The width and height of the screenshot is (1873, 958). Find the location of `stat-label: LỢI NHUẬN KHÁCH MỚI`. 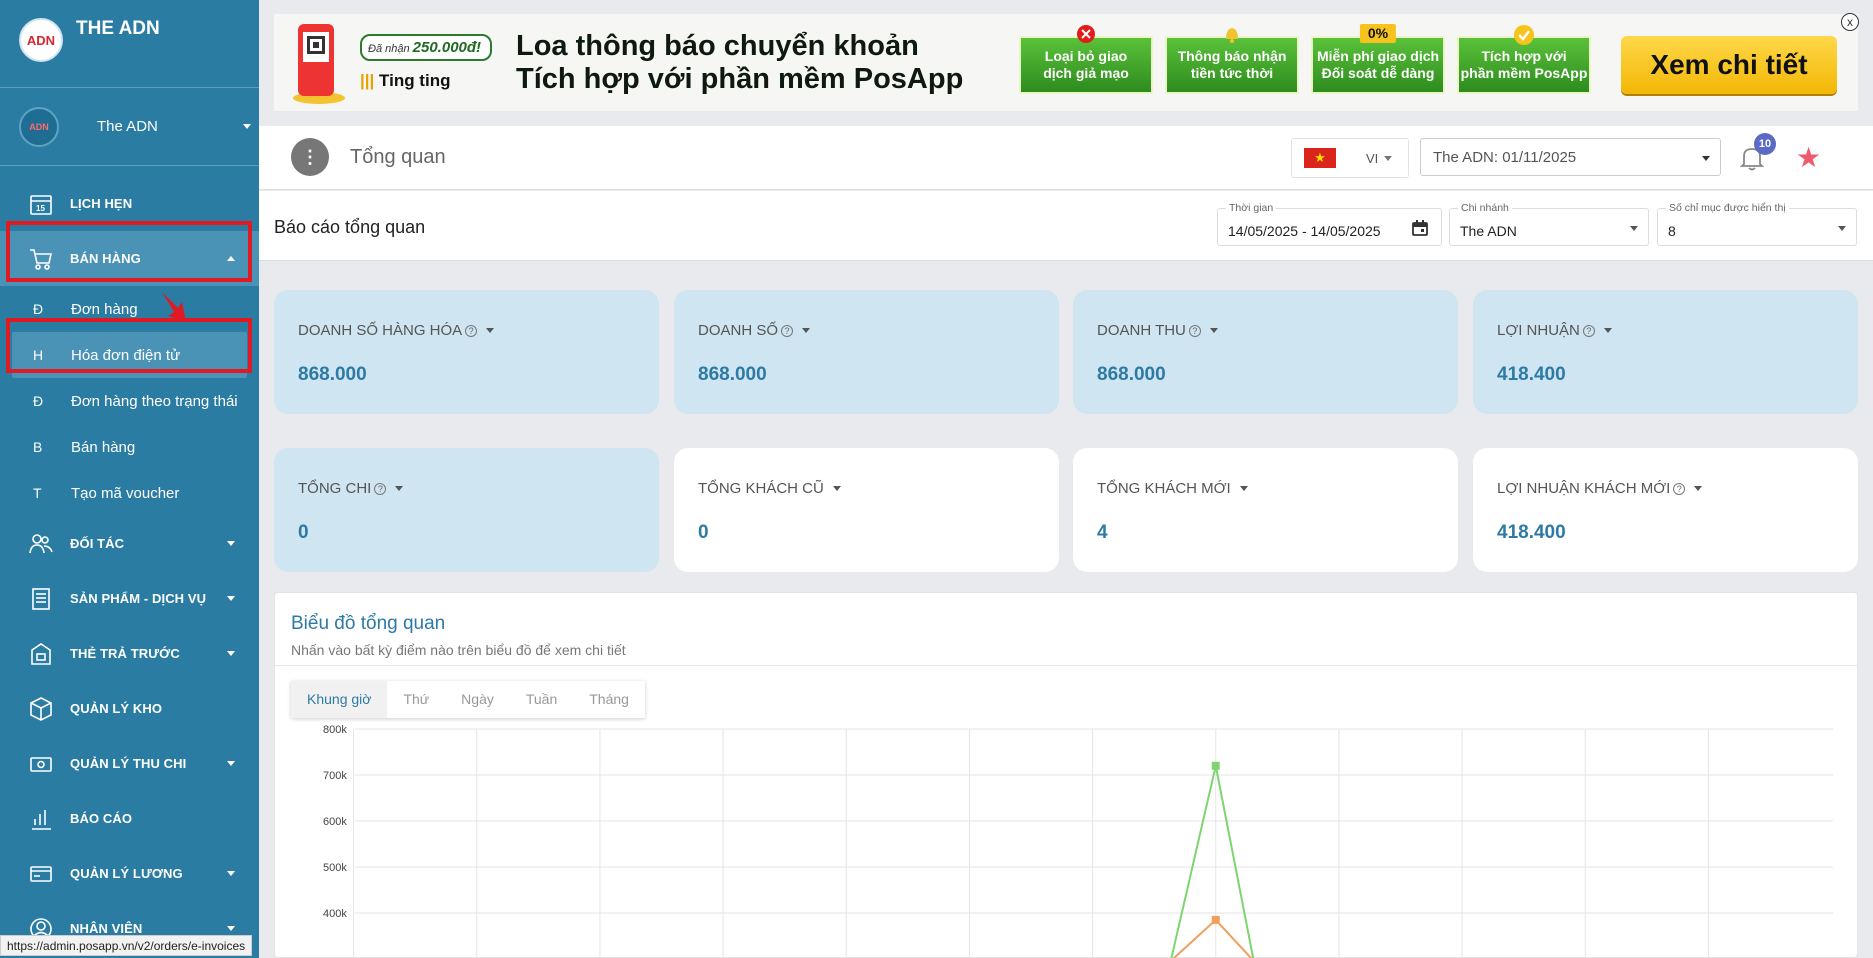

stat-label: LỢI NHUẬN KHÁCH MỚI is located at coordinates (1584, 488).